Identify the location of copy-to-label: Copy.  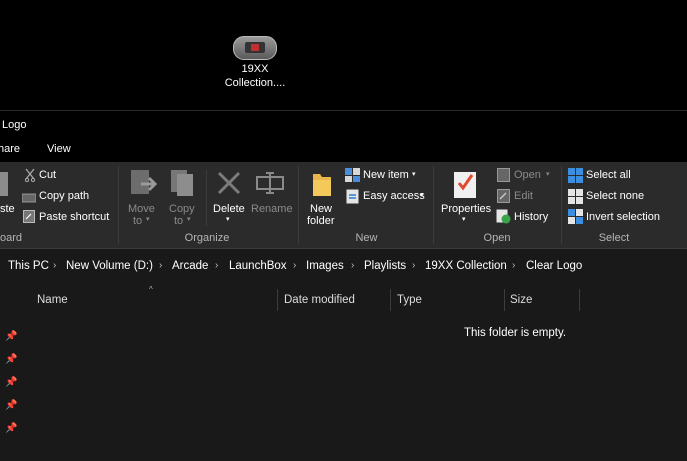
(182, 209).